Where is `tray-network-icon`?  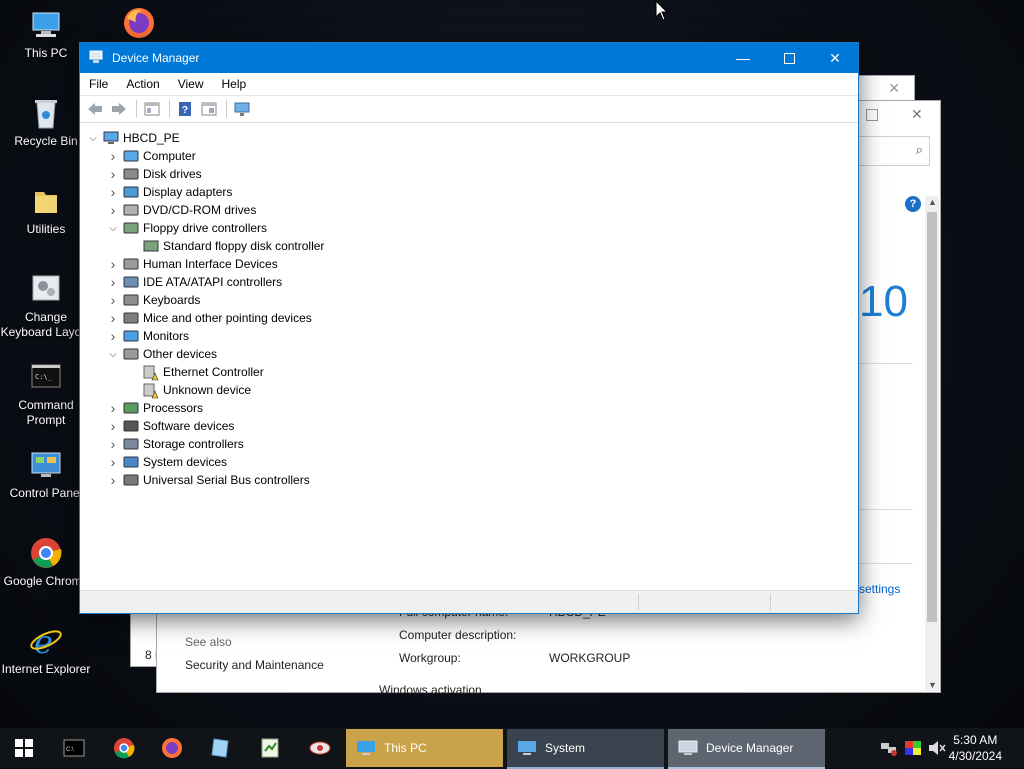
tray-network-icon is located at coordinates (889, 749).